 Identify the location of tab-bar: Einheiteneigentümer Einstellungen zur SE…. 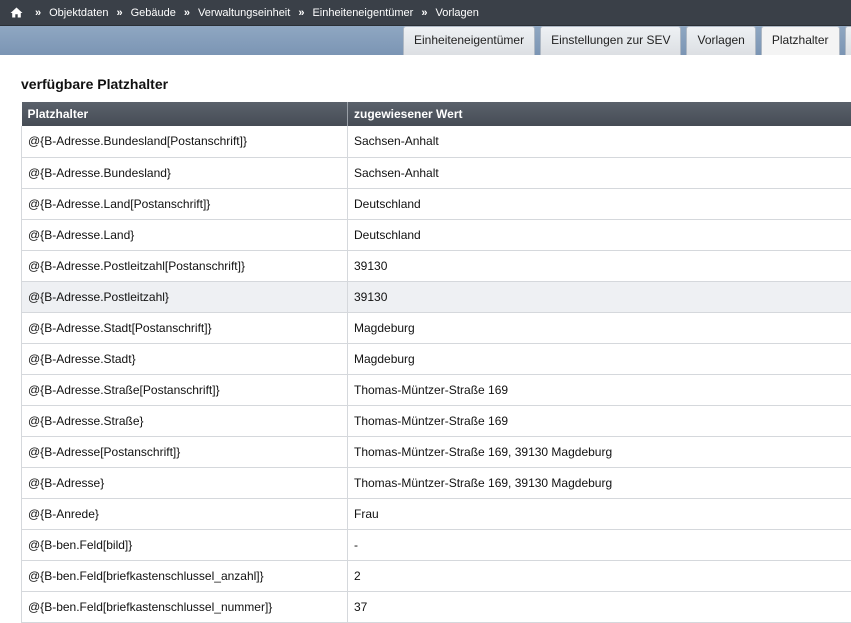
(425, 40).